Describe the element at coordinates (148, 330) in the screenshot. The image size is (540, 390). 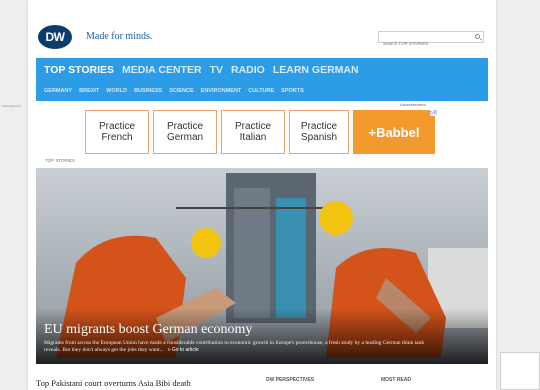
I see `hero-headline: EU migrants boost German economy` at that location.